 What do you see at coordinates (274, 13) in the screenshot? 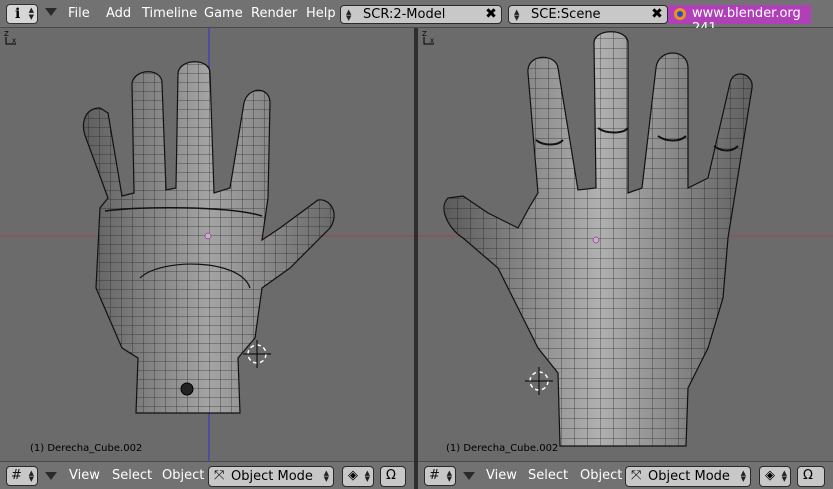
I see `menu-render: Render` at bounding box center [274, 13].